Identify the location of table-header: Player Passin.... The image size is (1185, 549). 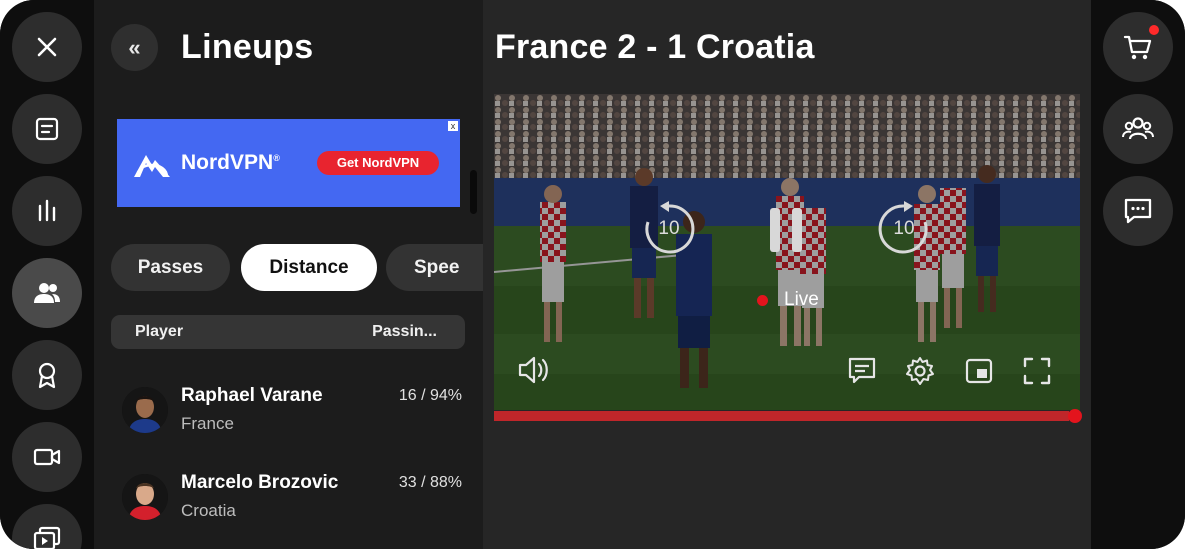
(288, 332).